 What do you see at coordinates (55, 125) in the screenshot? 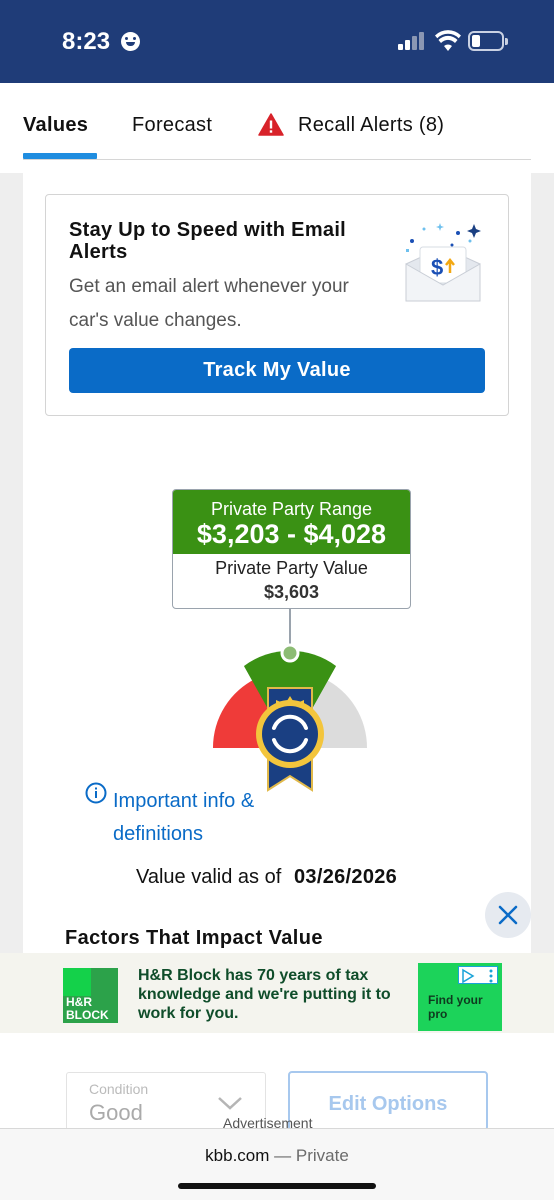
I see `tab-values: Values` at bounding box center [55, 125].